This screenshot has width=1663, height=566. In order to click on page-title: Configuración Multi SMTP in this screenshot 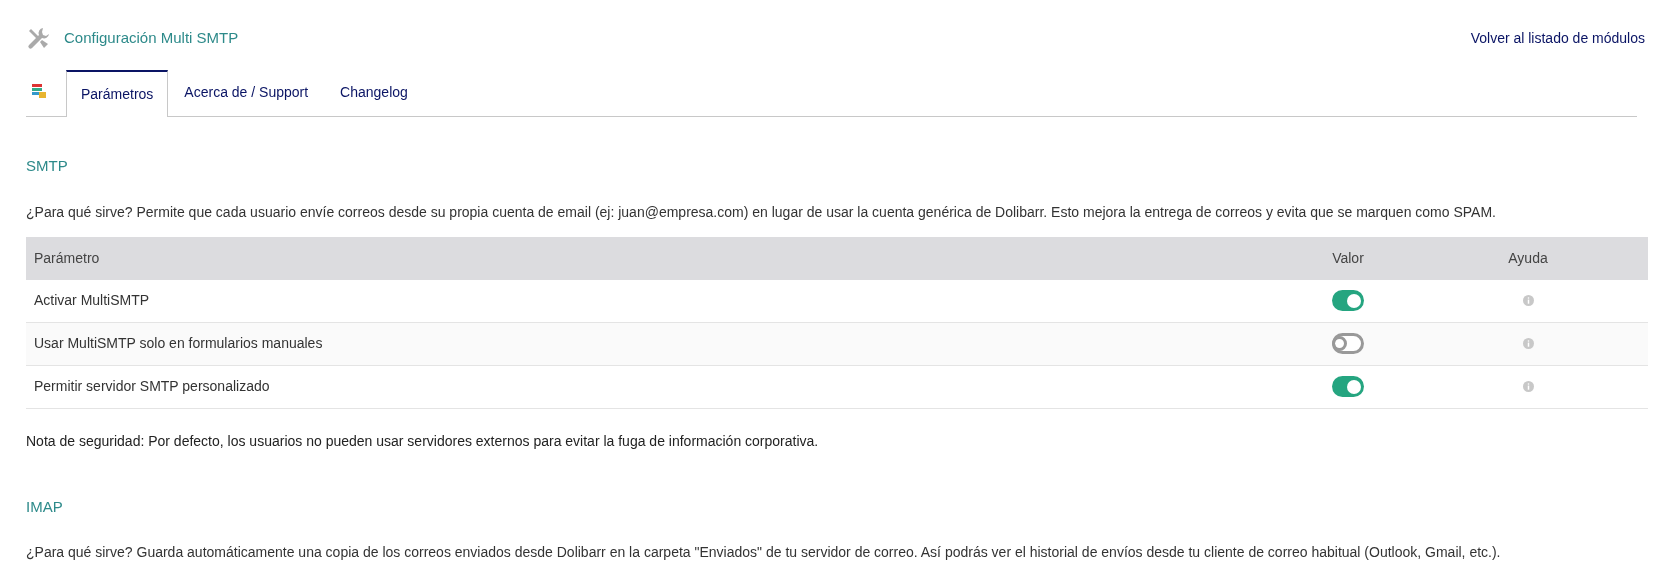, I will do `click(151, 37)`.